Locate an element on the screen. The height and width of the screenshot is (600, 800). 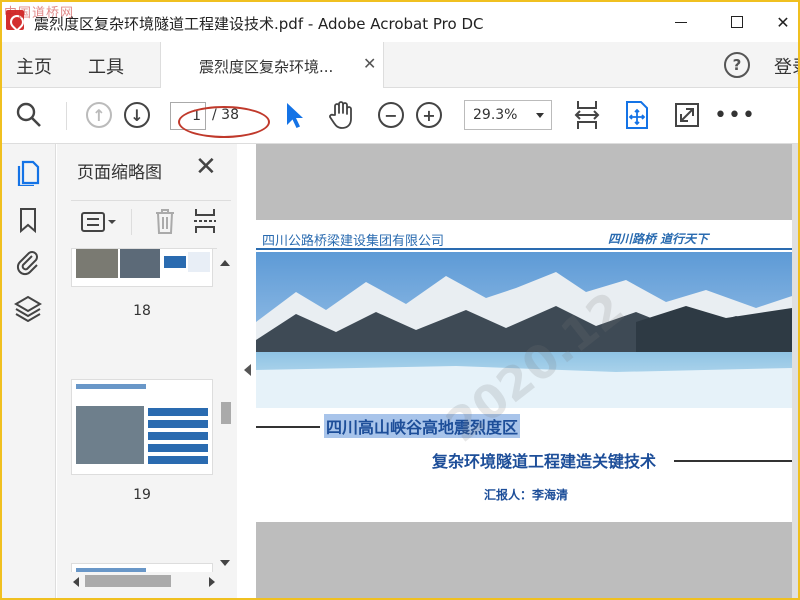
collapse-panel-icon is located at coordinates (247, 370).